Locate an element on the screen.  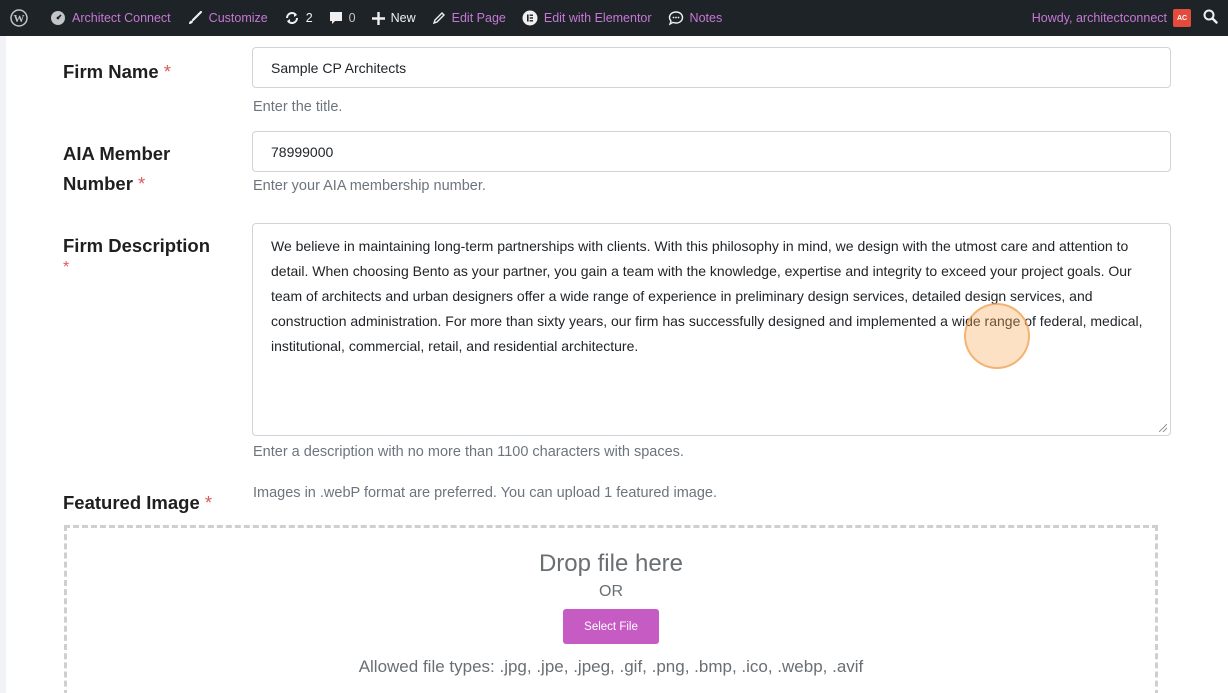
edit-page-label: Edit Page is located at coordinates (478, 18).